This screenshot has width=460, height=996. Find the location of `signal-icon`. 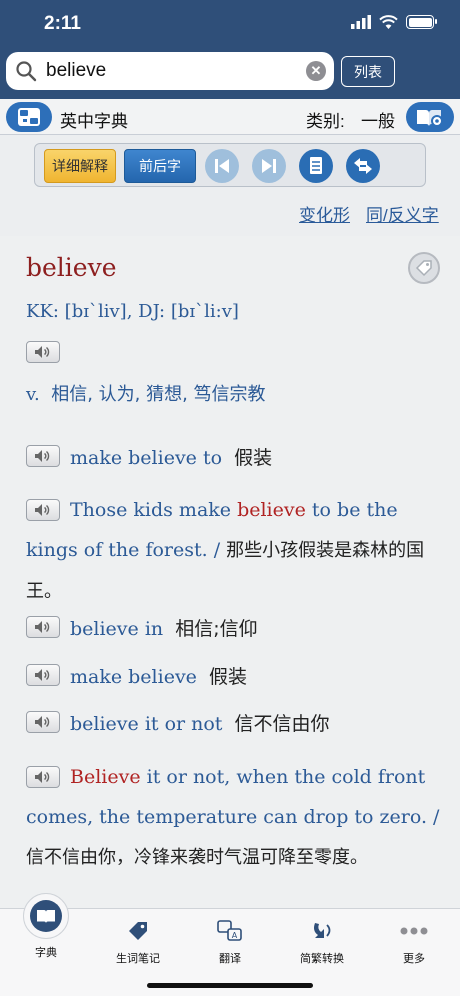

signal-icon is located at coordinates (361, 22).